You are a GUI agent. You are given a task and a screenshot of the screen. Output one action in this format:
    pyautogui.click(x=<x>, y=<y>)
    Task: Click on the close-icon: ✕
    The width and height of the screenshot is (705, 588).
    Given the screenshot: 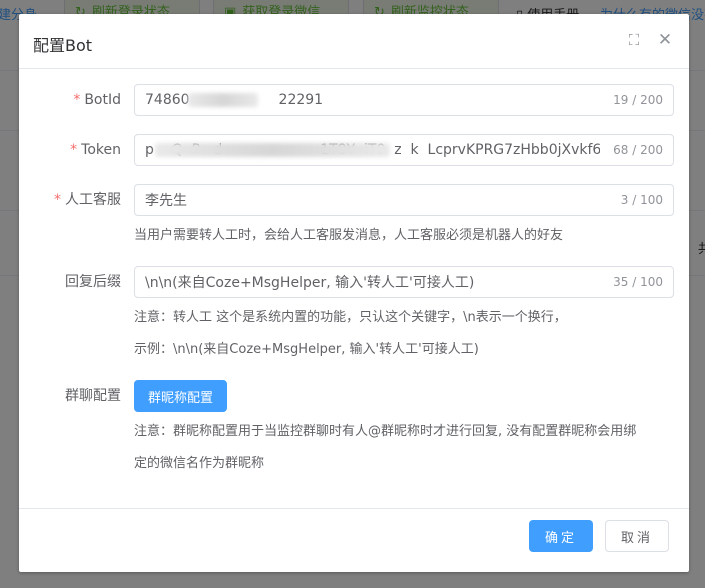 What is the action you would take?
    pyautogui.click(x=665, y=40)
    